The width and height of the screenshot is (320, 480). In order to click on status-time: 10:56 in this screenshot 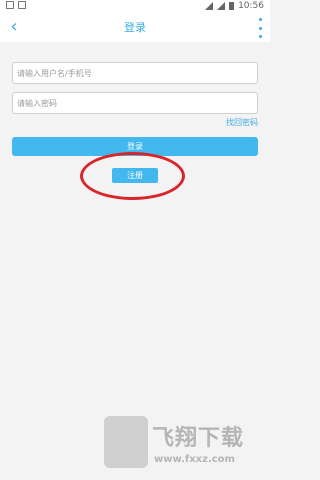, I will do `click(251, 6)`.